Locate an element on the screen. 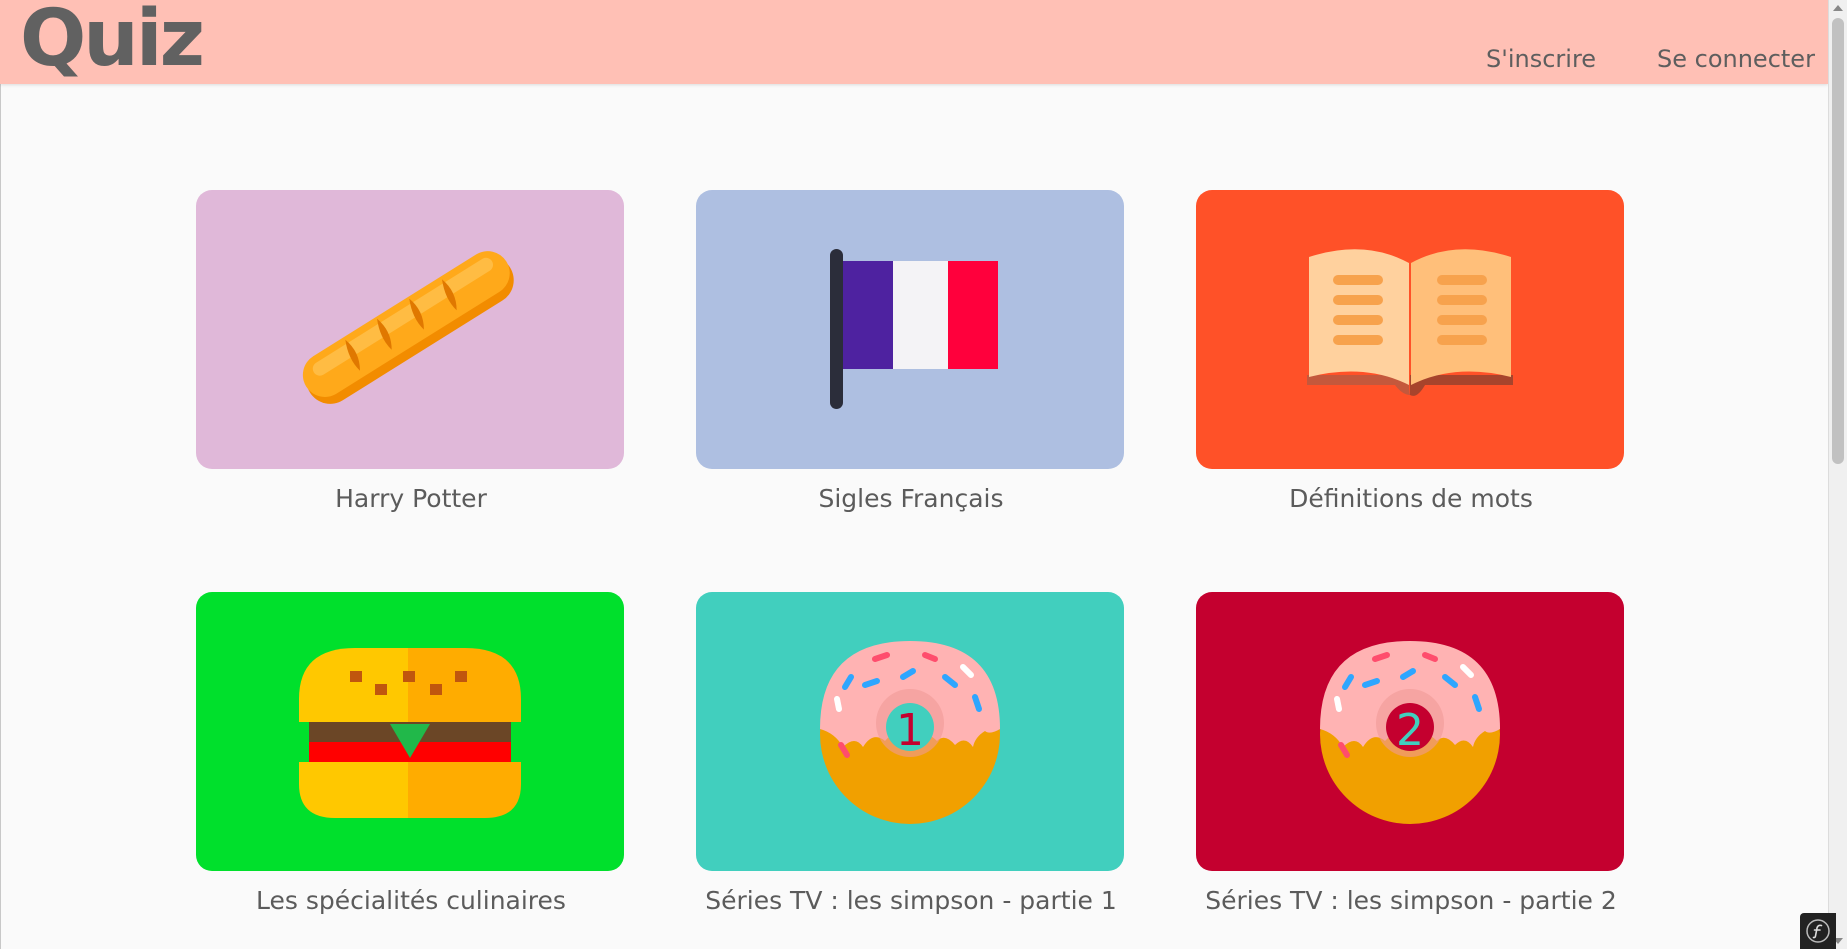 The height and width of the screenshot is (949, 1847). quiz-card-simpson-partie-2: 2 Séries TV : les simpson - partie 2 is located at coordinates (1411, 754).